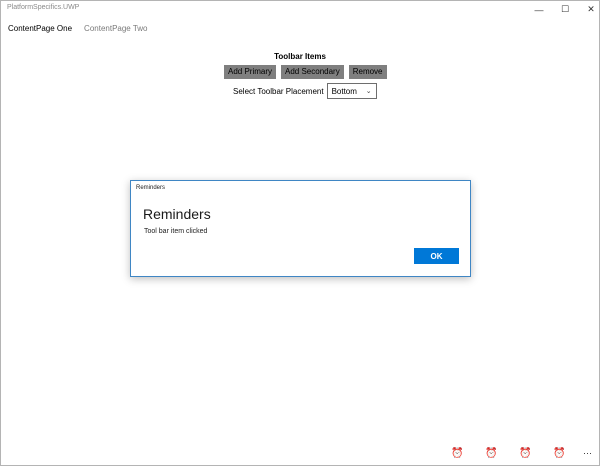  Describe the element at coordinates (250, 72) in the screenshot. I see `add-primary-button: Add Primary` at that location.